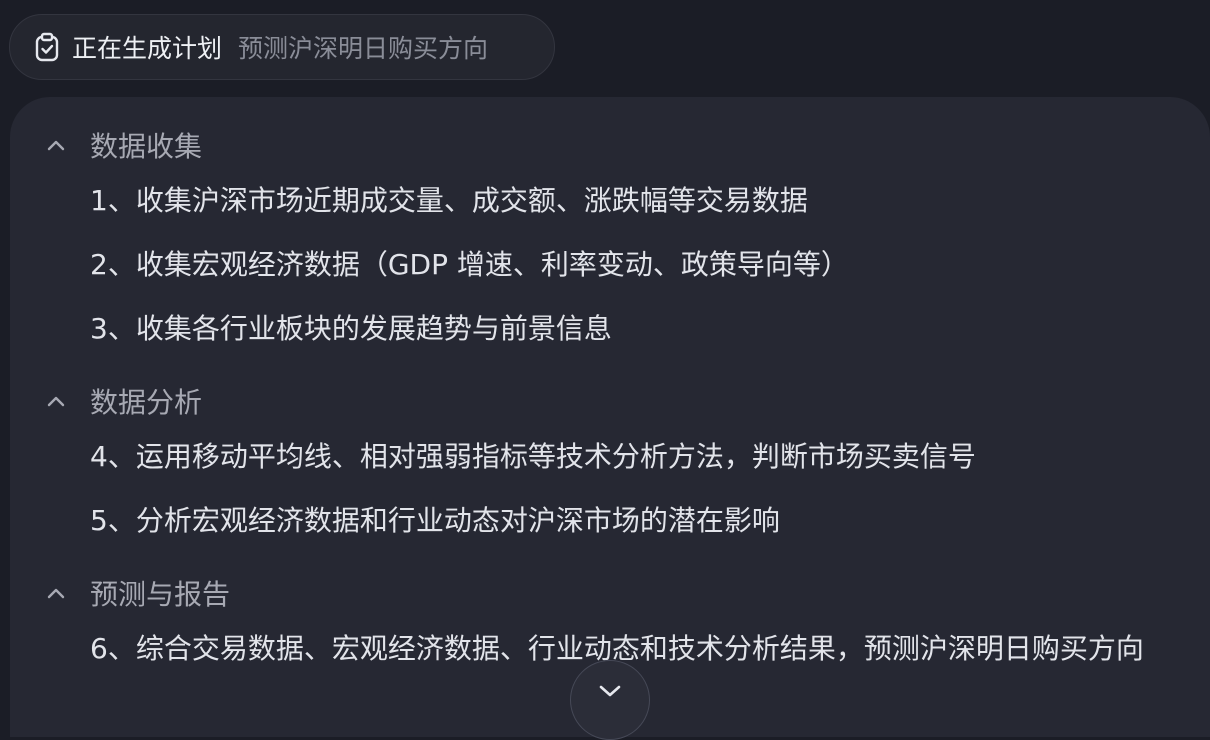 The width and height of the screenshot is (1210, 740). What do you see at coordinates (363, 48) in the screenshot?
I see `status-subtitle: 预测沪深明日购买方向` at bounding box center [363, 48].